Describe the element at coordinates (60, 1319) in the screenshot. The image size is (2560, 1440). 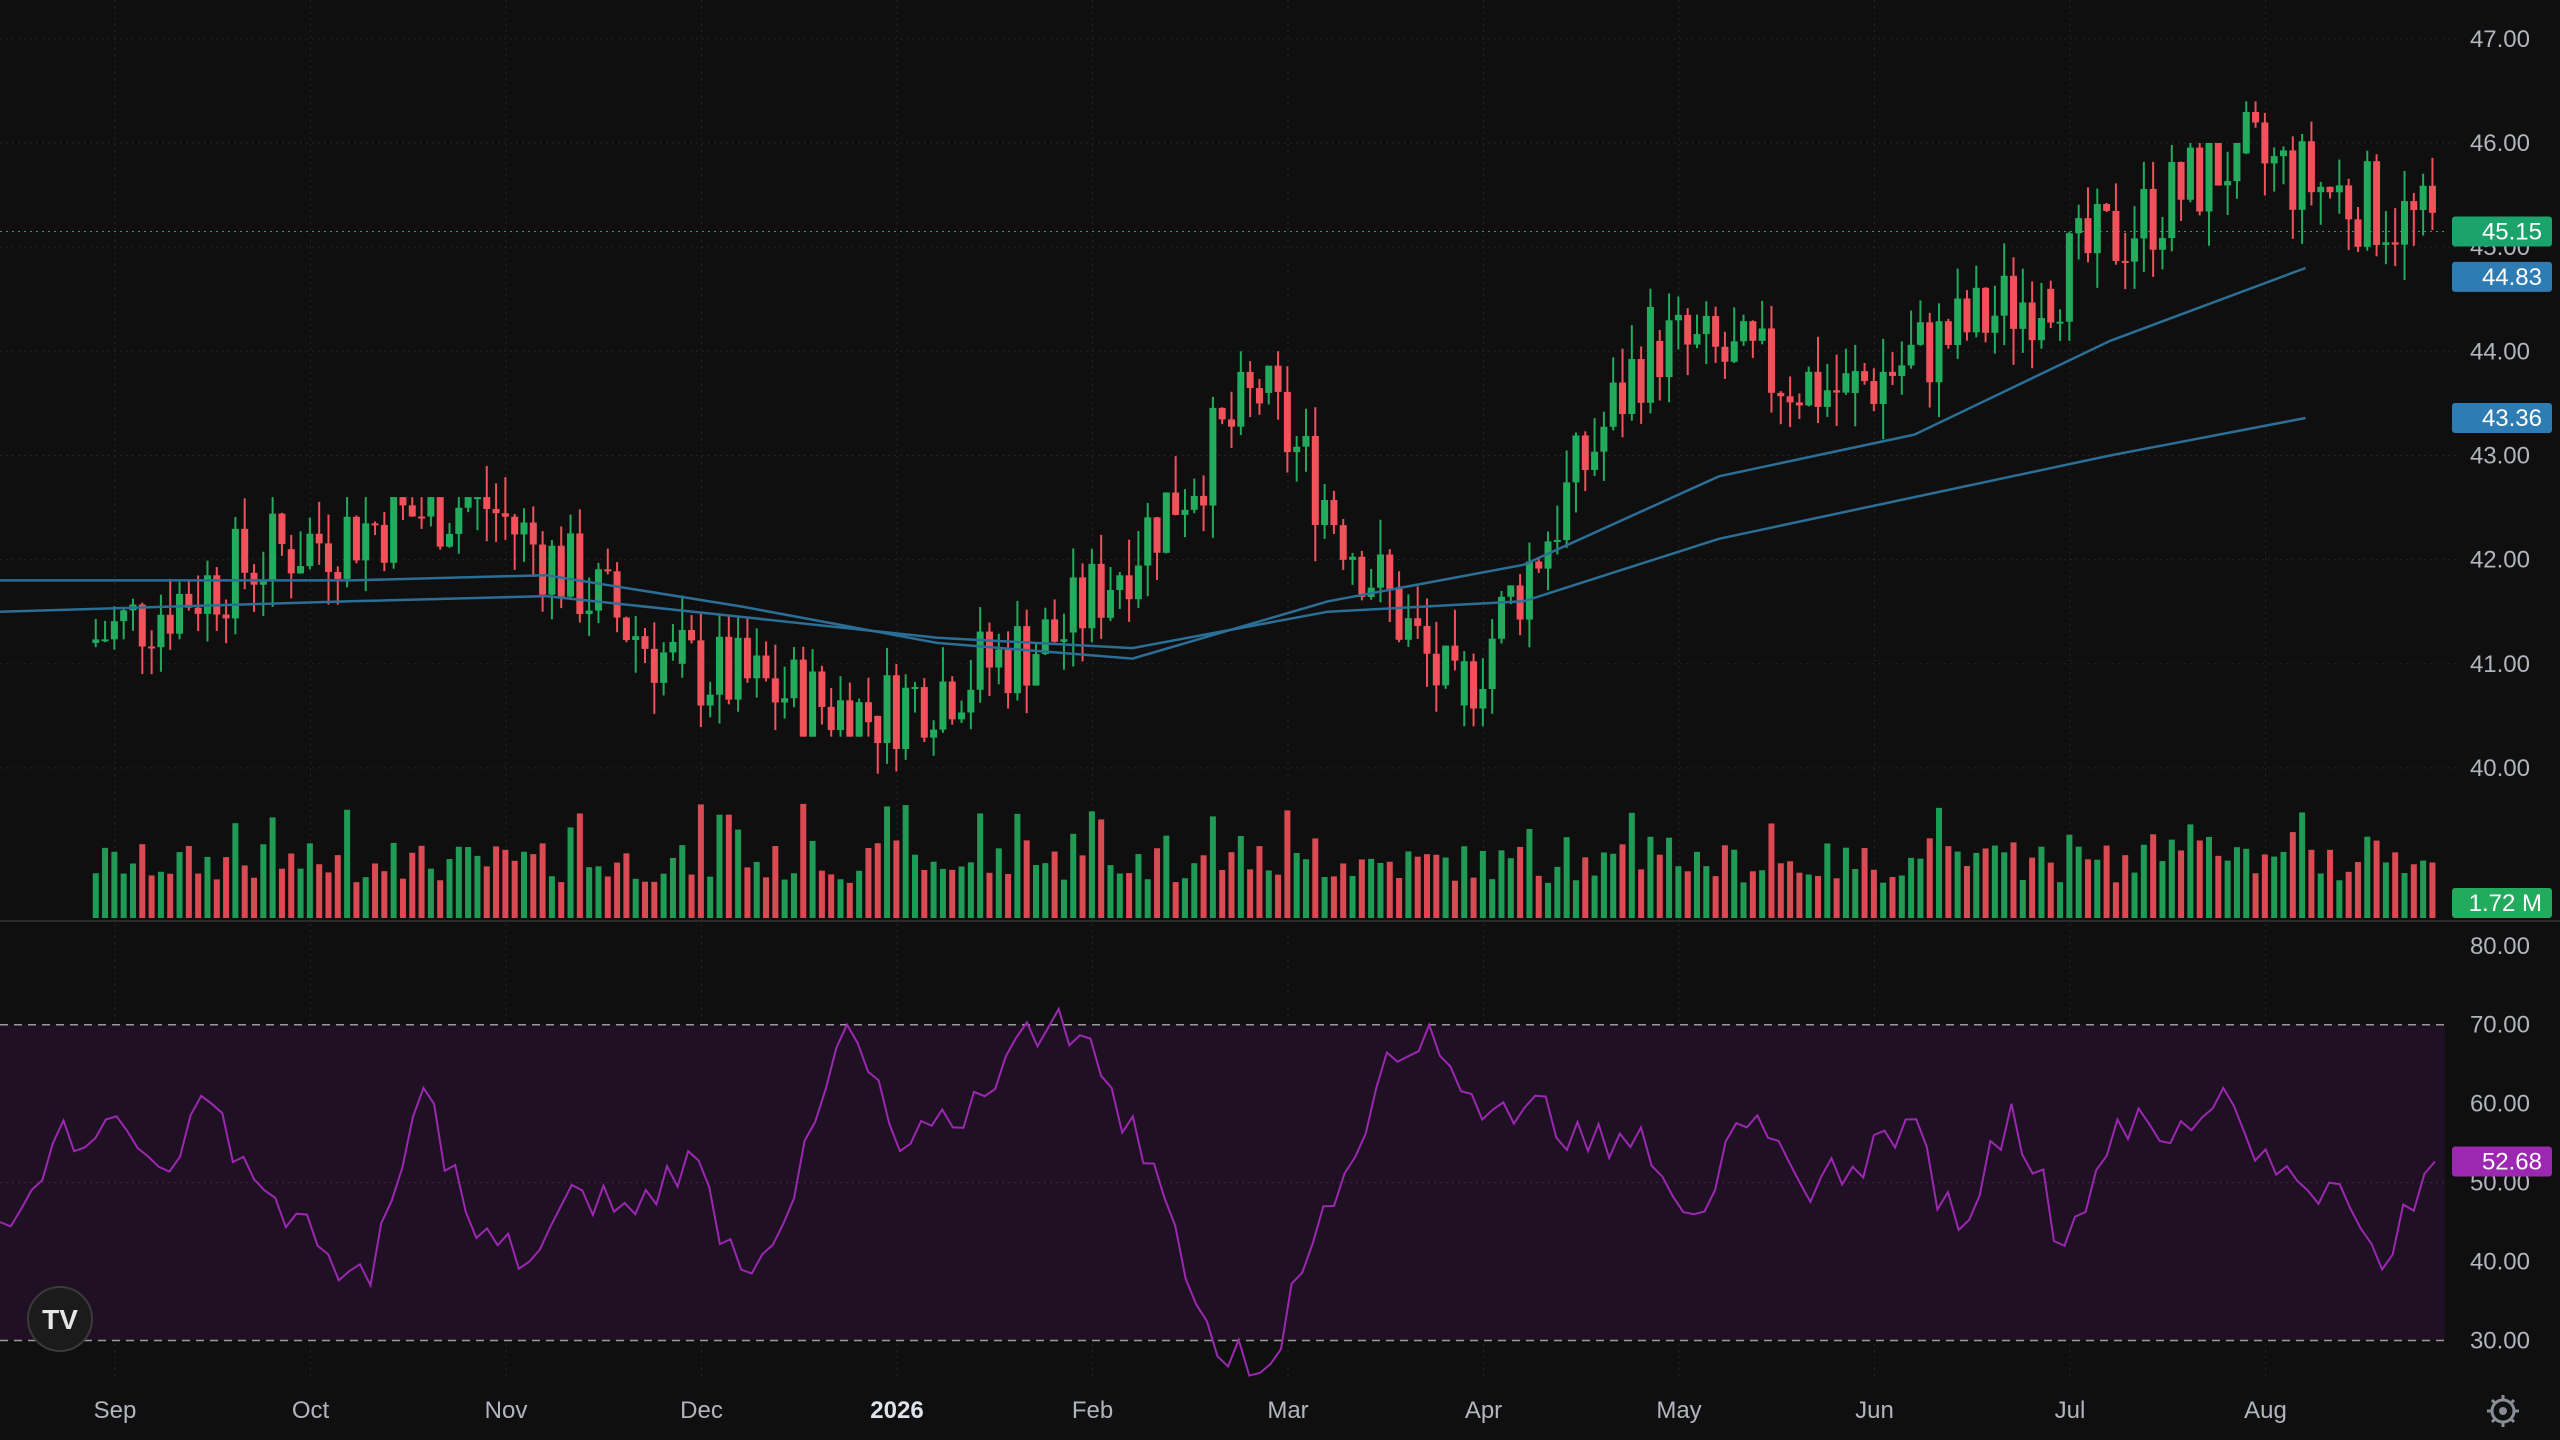
I see `logo: TV` at that location.